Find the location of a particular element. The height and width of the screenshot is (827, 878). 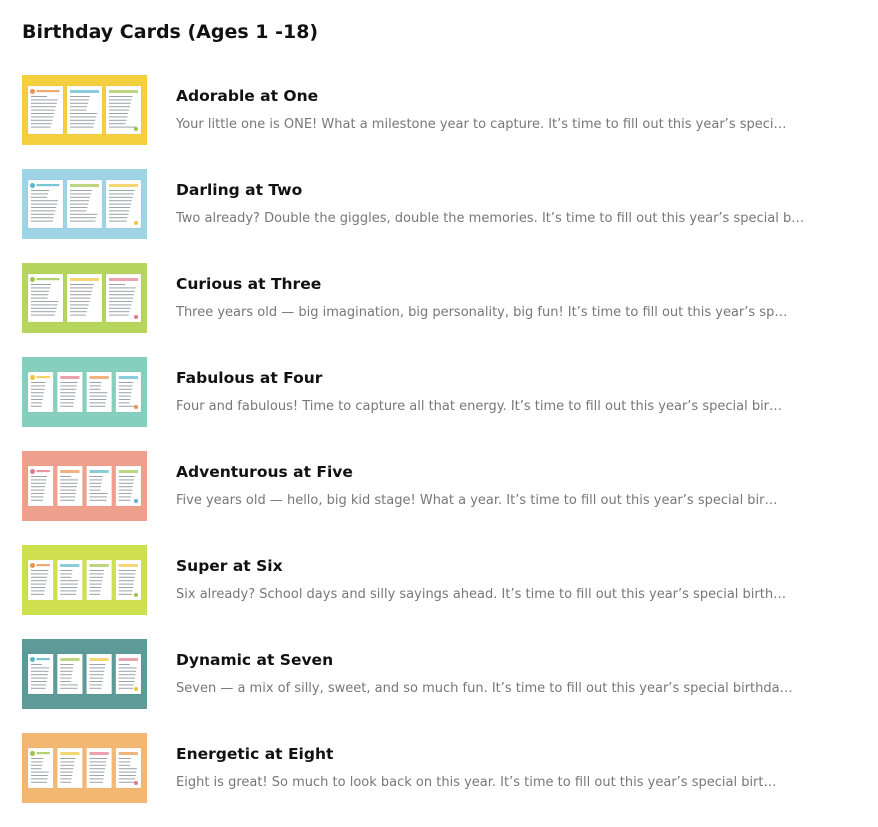

card-title: Fabulous at Four is located at coordinates (249, 378).